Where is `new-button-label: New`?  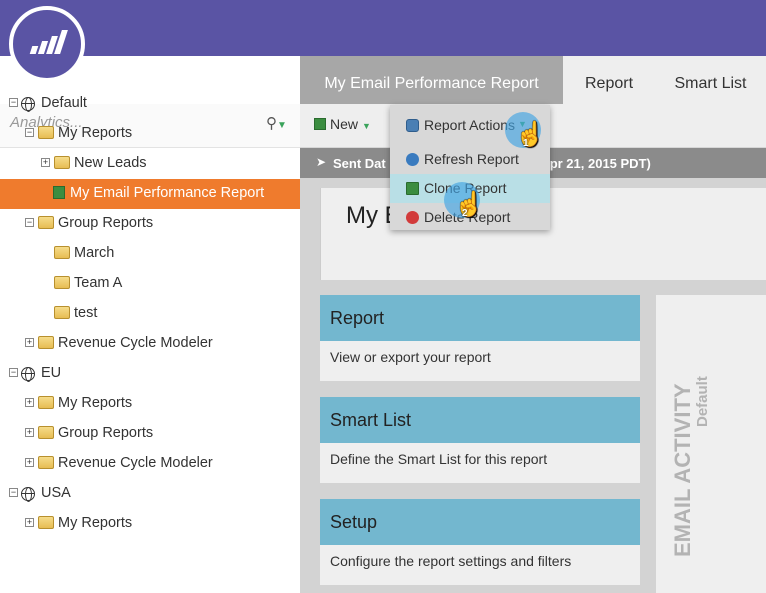 new-button-label: New is located at coordinates (344, 124).